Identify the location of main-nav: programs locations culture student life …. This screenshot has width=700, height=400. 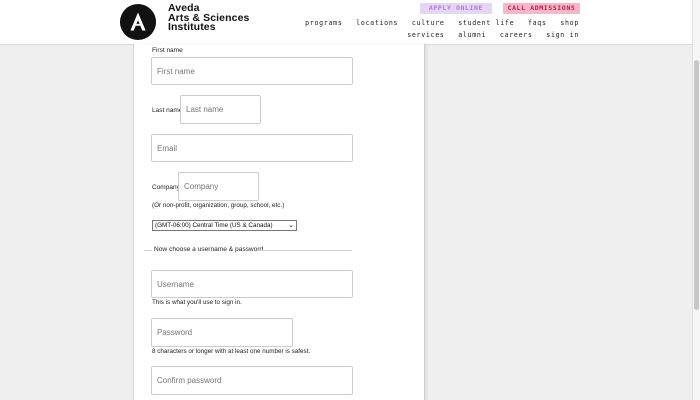
(437, 23).